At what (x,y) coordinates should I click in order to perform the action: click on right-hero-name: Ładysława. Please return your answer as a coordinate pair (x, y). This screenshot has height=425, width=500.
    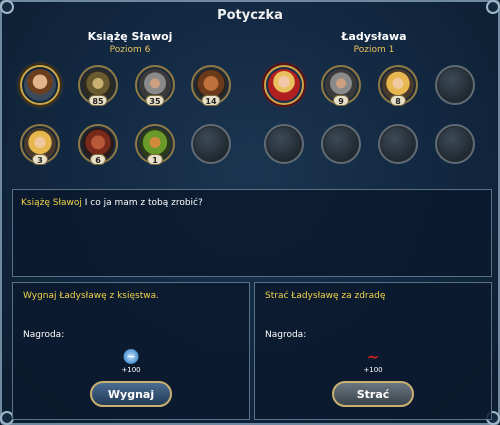
    Looking at the image, I should click on (374, 36).